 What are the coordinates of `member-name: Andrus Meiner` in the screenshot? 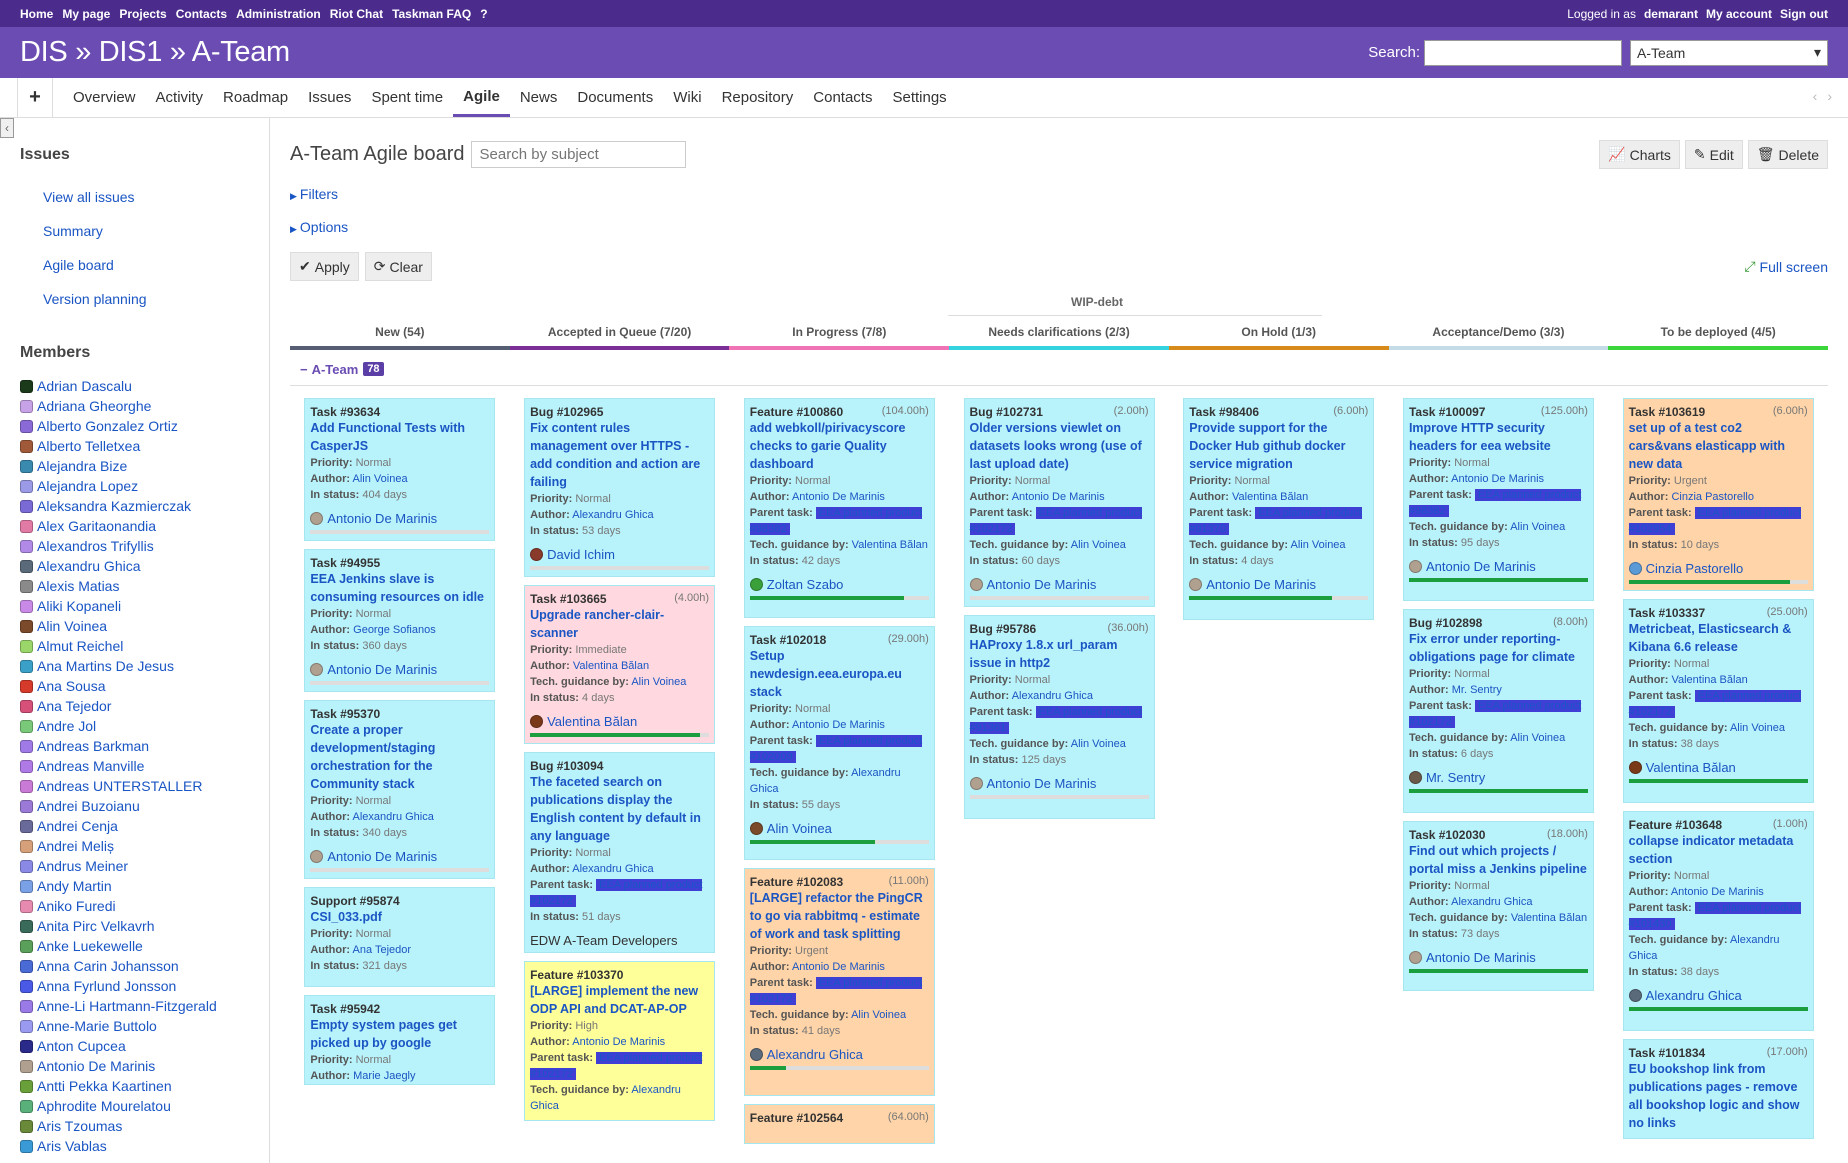 It's located at (82, 866).